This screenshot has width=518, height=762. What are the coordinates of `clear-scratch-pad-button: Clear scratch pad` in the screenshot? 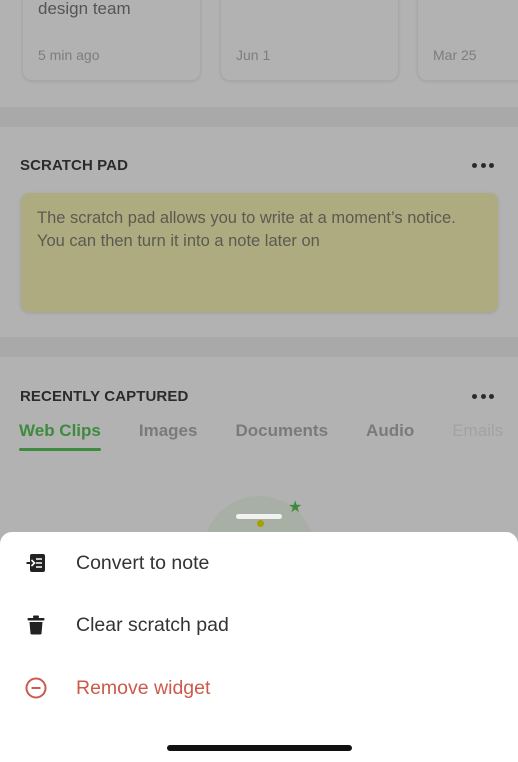 It's located at (259, 625).